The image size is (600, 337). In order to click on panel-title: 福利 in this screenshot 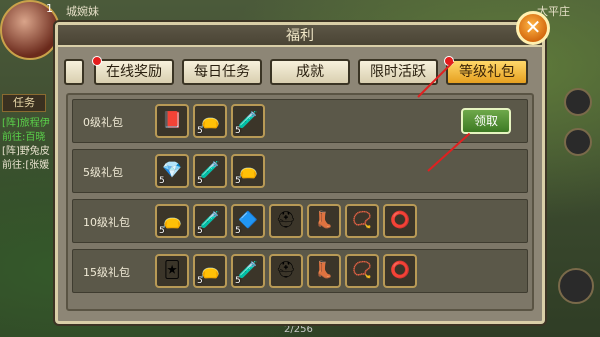, I will do `click(300, 36)`.